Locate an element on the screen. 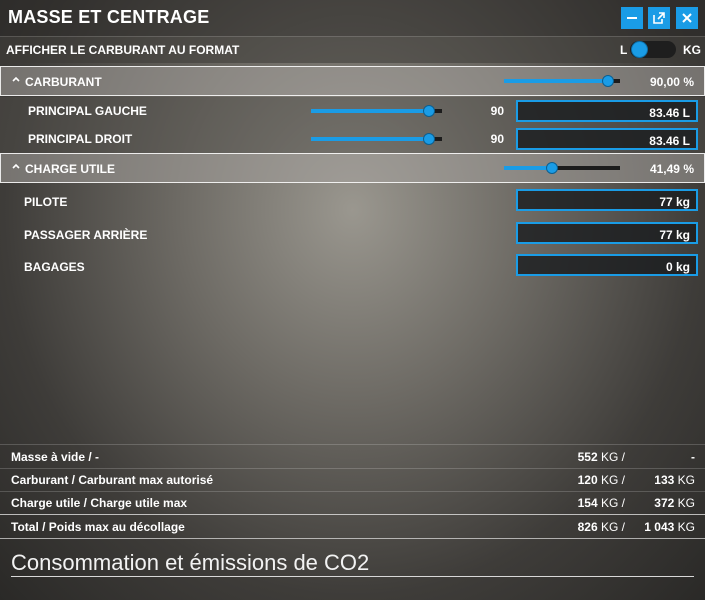  station-weight-field-baggage: 0 kg is located at coordinates (607, 265).